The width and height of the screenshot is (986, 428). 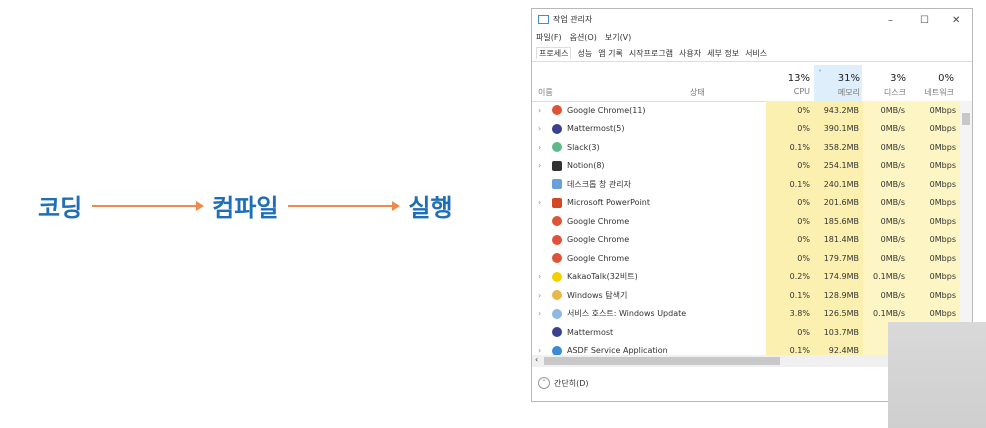 What do you see at coordinates (746, 239) in the screenshot?
I see `process-row: Google Chrome 0% 181.4MB 0MB/s 0Mbps` at bounding box center [746, 239].